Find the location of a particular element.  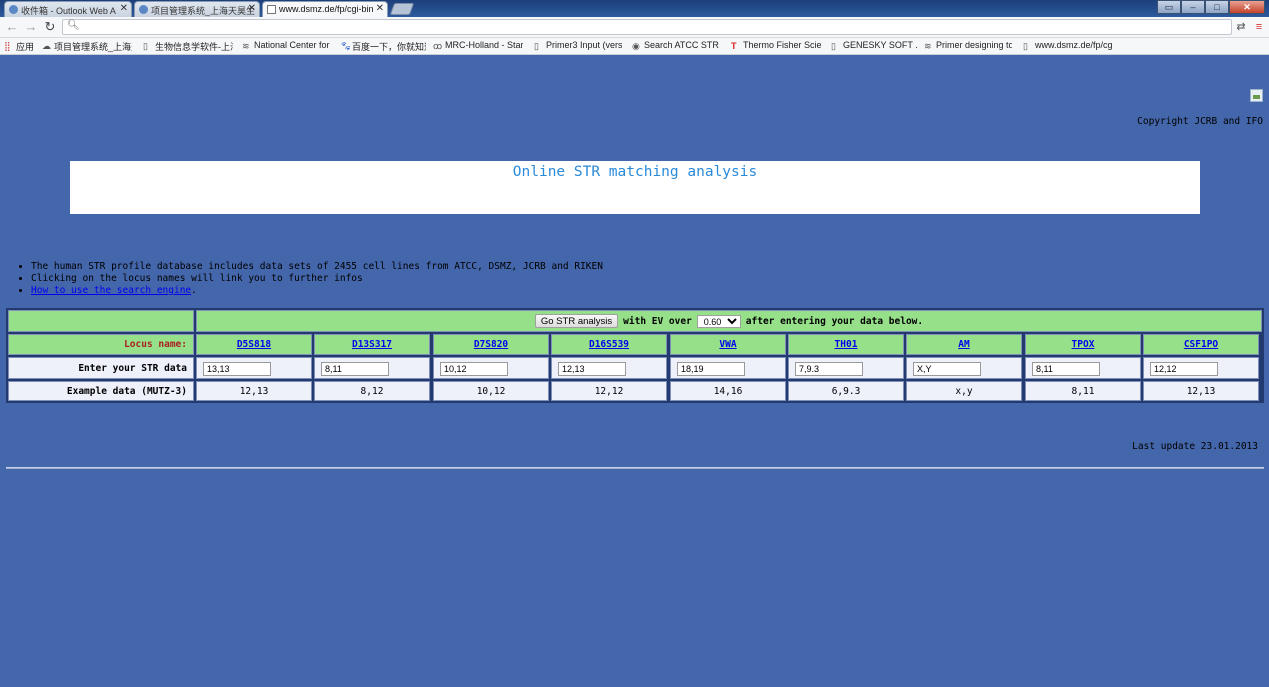

tab-project-system: 项目管理系统_上海天昊生 ✕ is located at coordinates (197, 9).